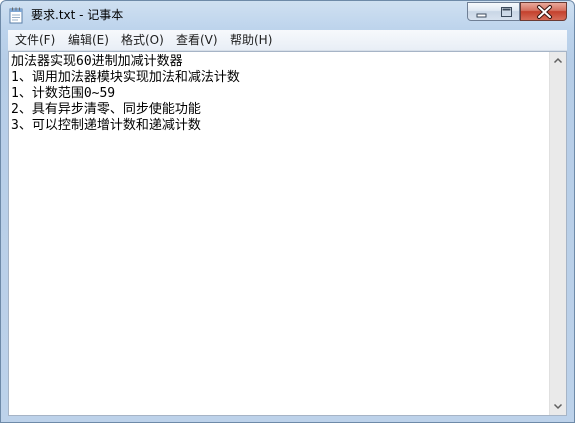  I want to click on menu-view: 查看(V), so click(197, 40).